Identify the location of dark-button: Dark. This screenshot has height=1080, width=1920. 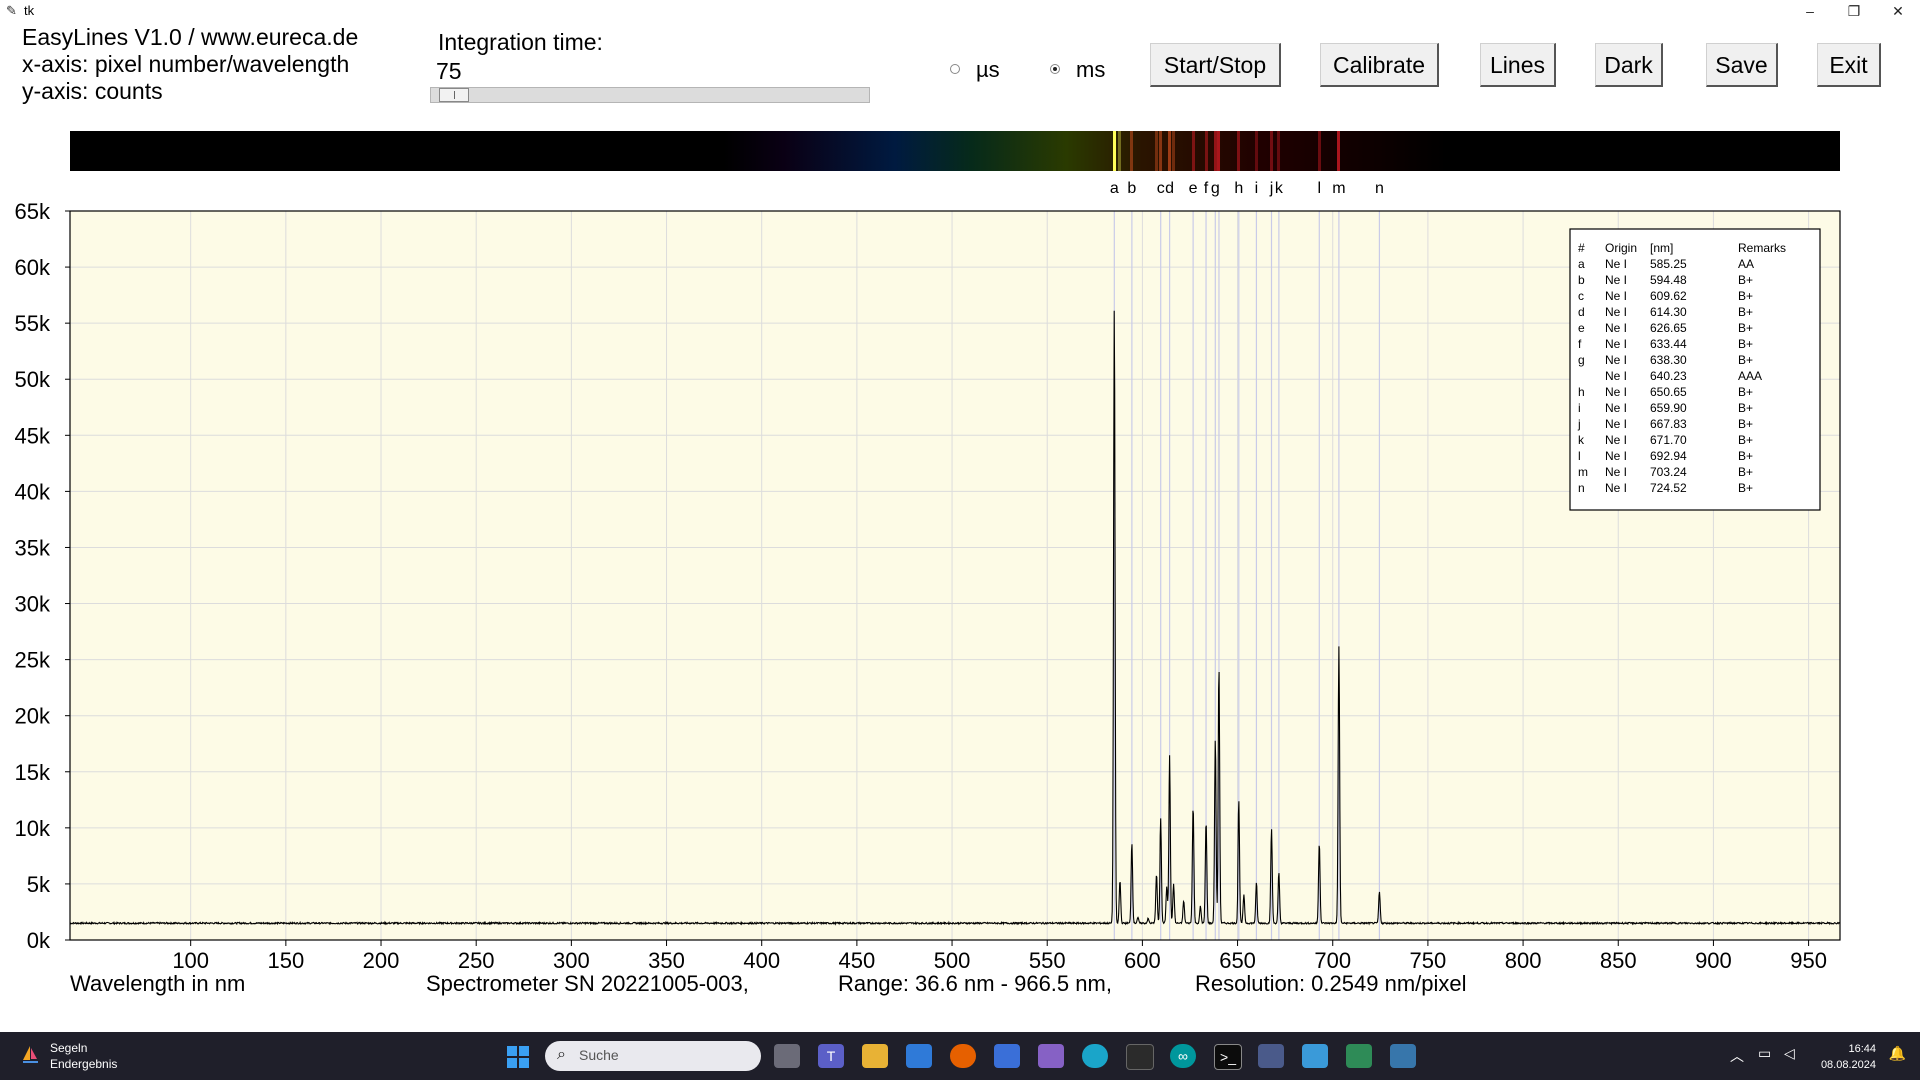
(1629, 65).